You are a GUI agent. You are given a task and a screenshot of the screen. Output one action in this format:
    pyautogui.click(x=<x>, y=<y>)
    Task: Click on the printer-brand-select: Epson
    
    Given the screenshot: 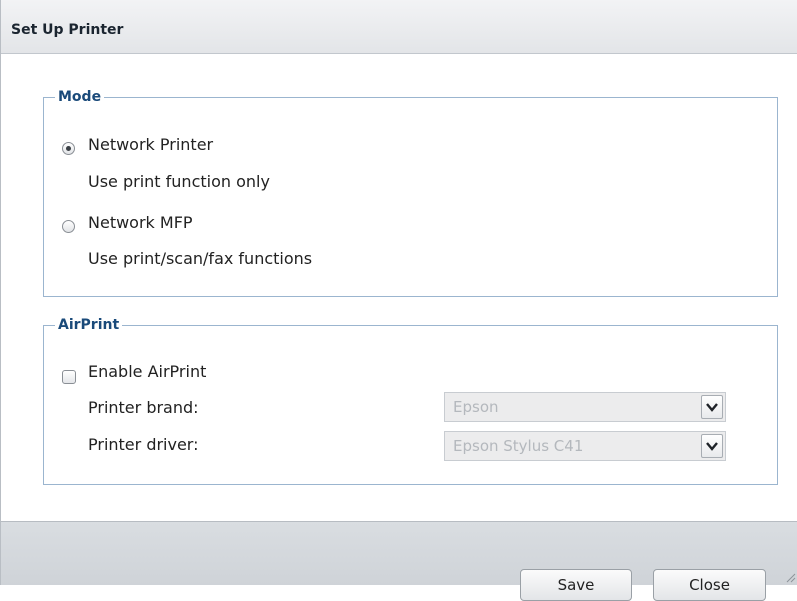 What is the action you would take?
    pyautogui.click(x=585, y=407)
    